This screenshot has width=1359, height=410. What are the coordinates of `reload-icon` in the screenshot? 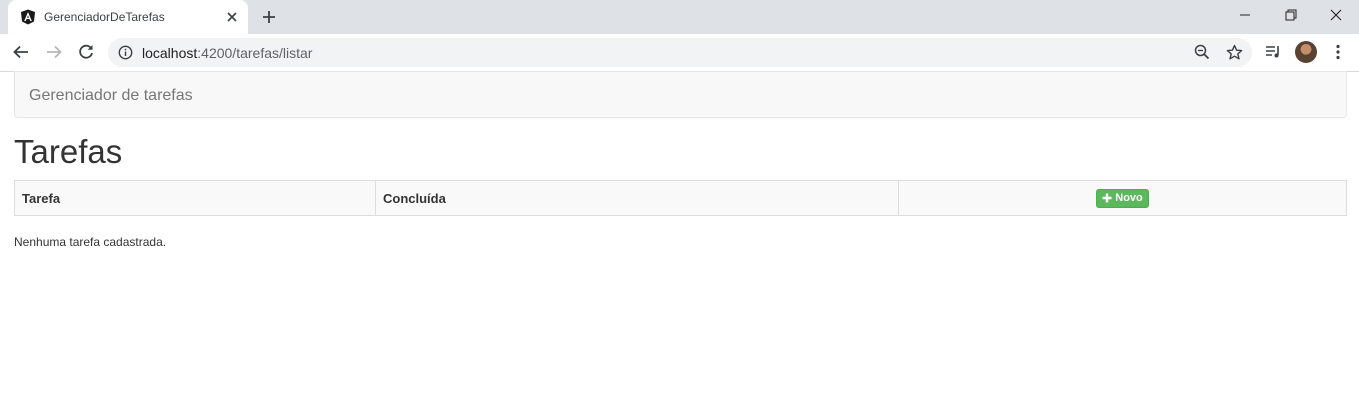 It's located at (86, 52).